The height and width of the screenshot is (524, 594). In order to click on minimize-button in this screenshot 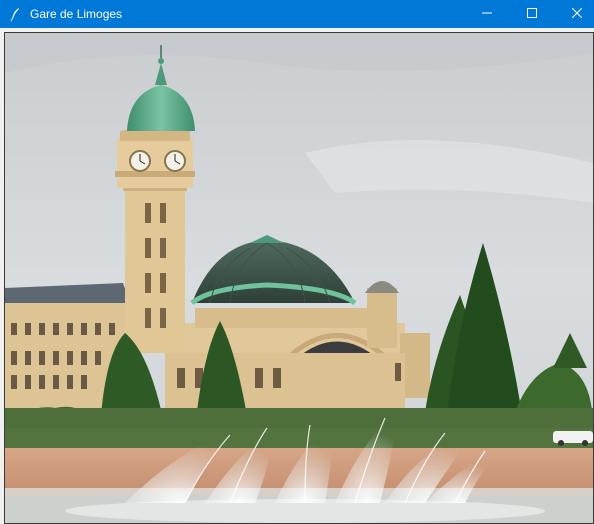, I will do `click(486, 14)`.